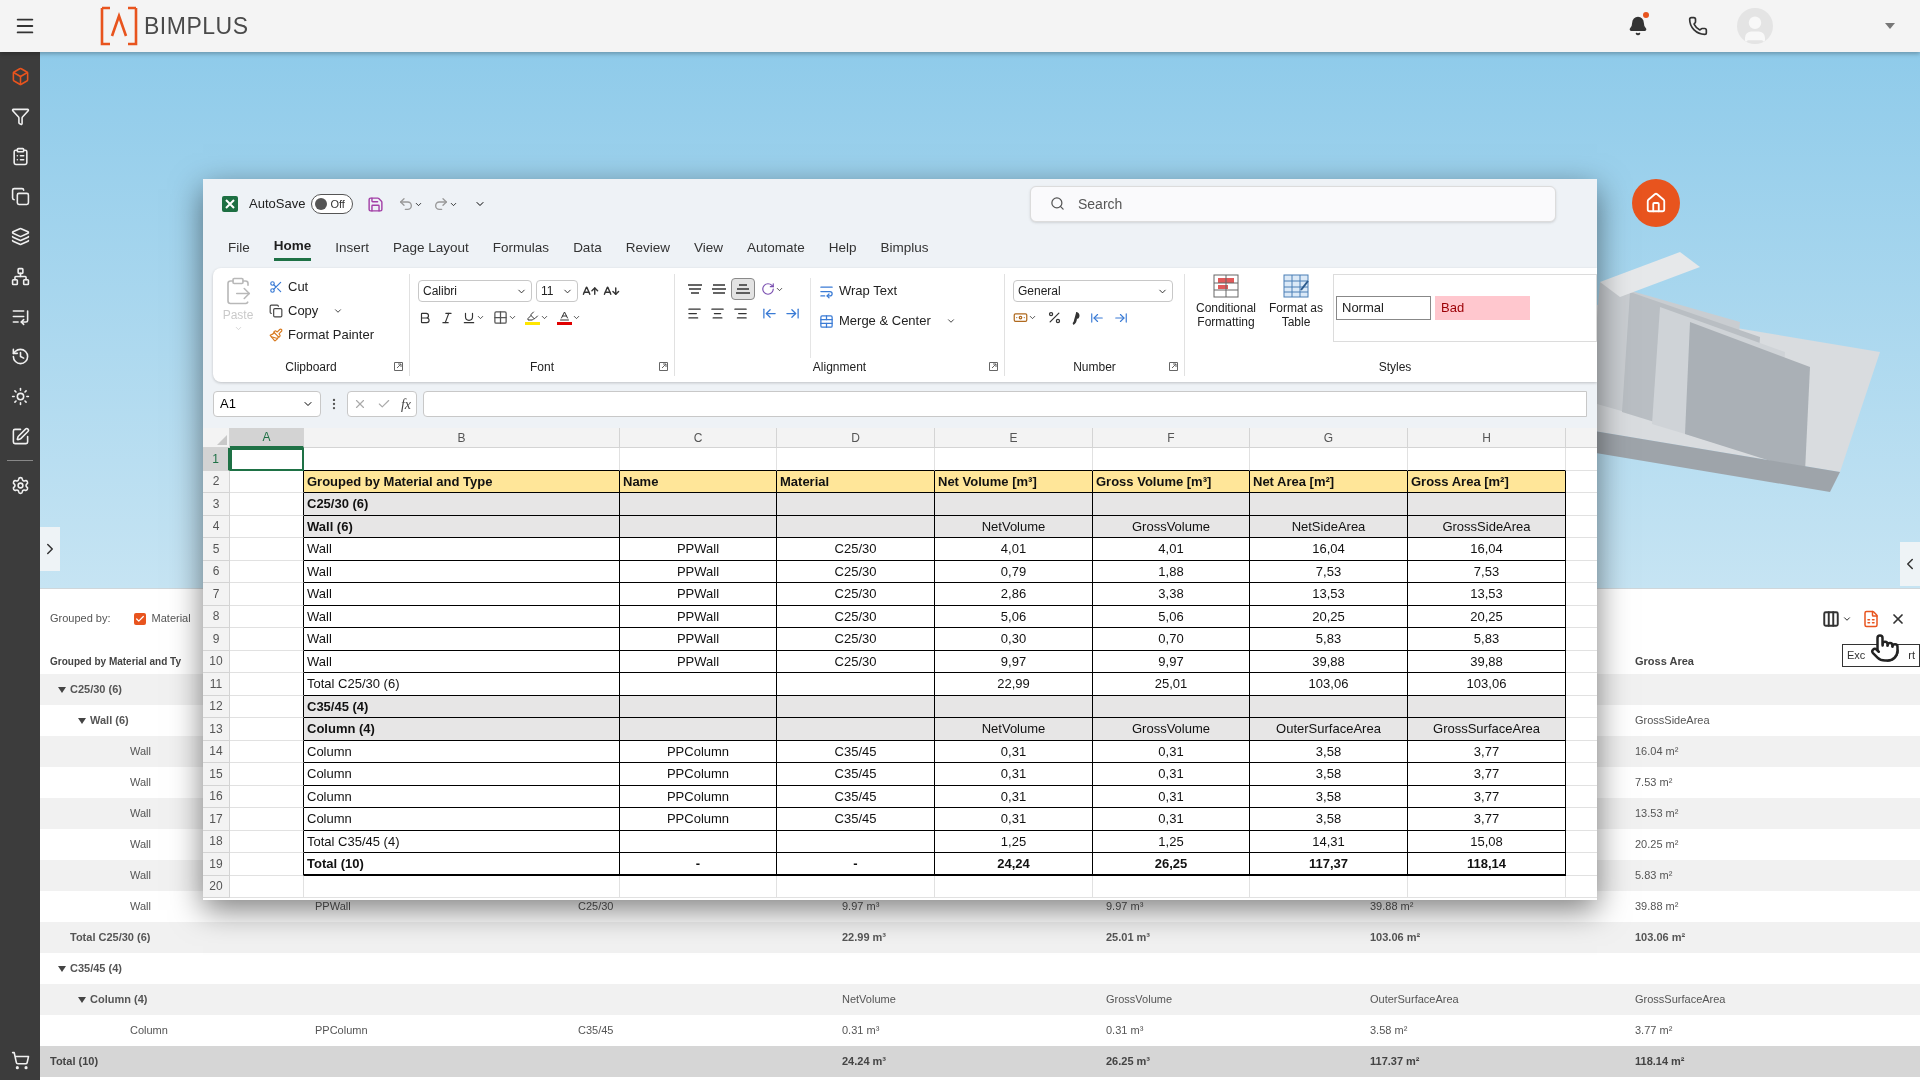  What do you see at coordinates (1014, 438) in the screenshot?
I see `column-header: E` at bounding box center [1014, 438].